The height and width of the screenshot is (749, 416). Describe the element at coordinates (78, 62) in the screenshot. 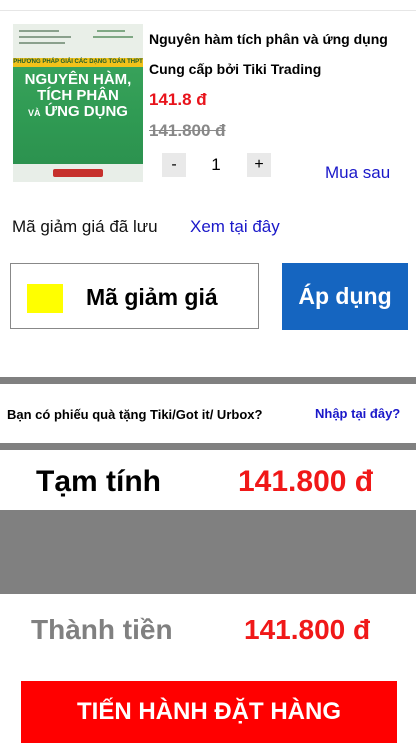

I see `cover-ribbon: PHƯƠNG PHÁP GIẢI CÁC DẠNG TOÁN THPT` at that location.